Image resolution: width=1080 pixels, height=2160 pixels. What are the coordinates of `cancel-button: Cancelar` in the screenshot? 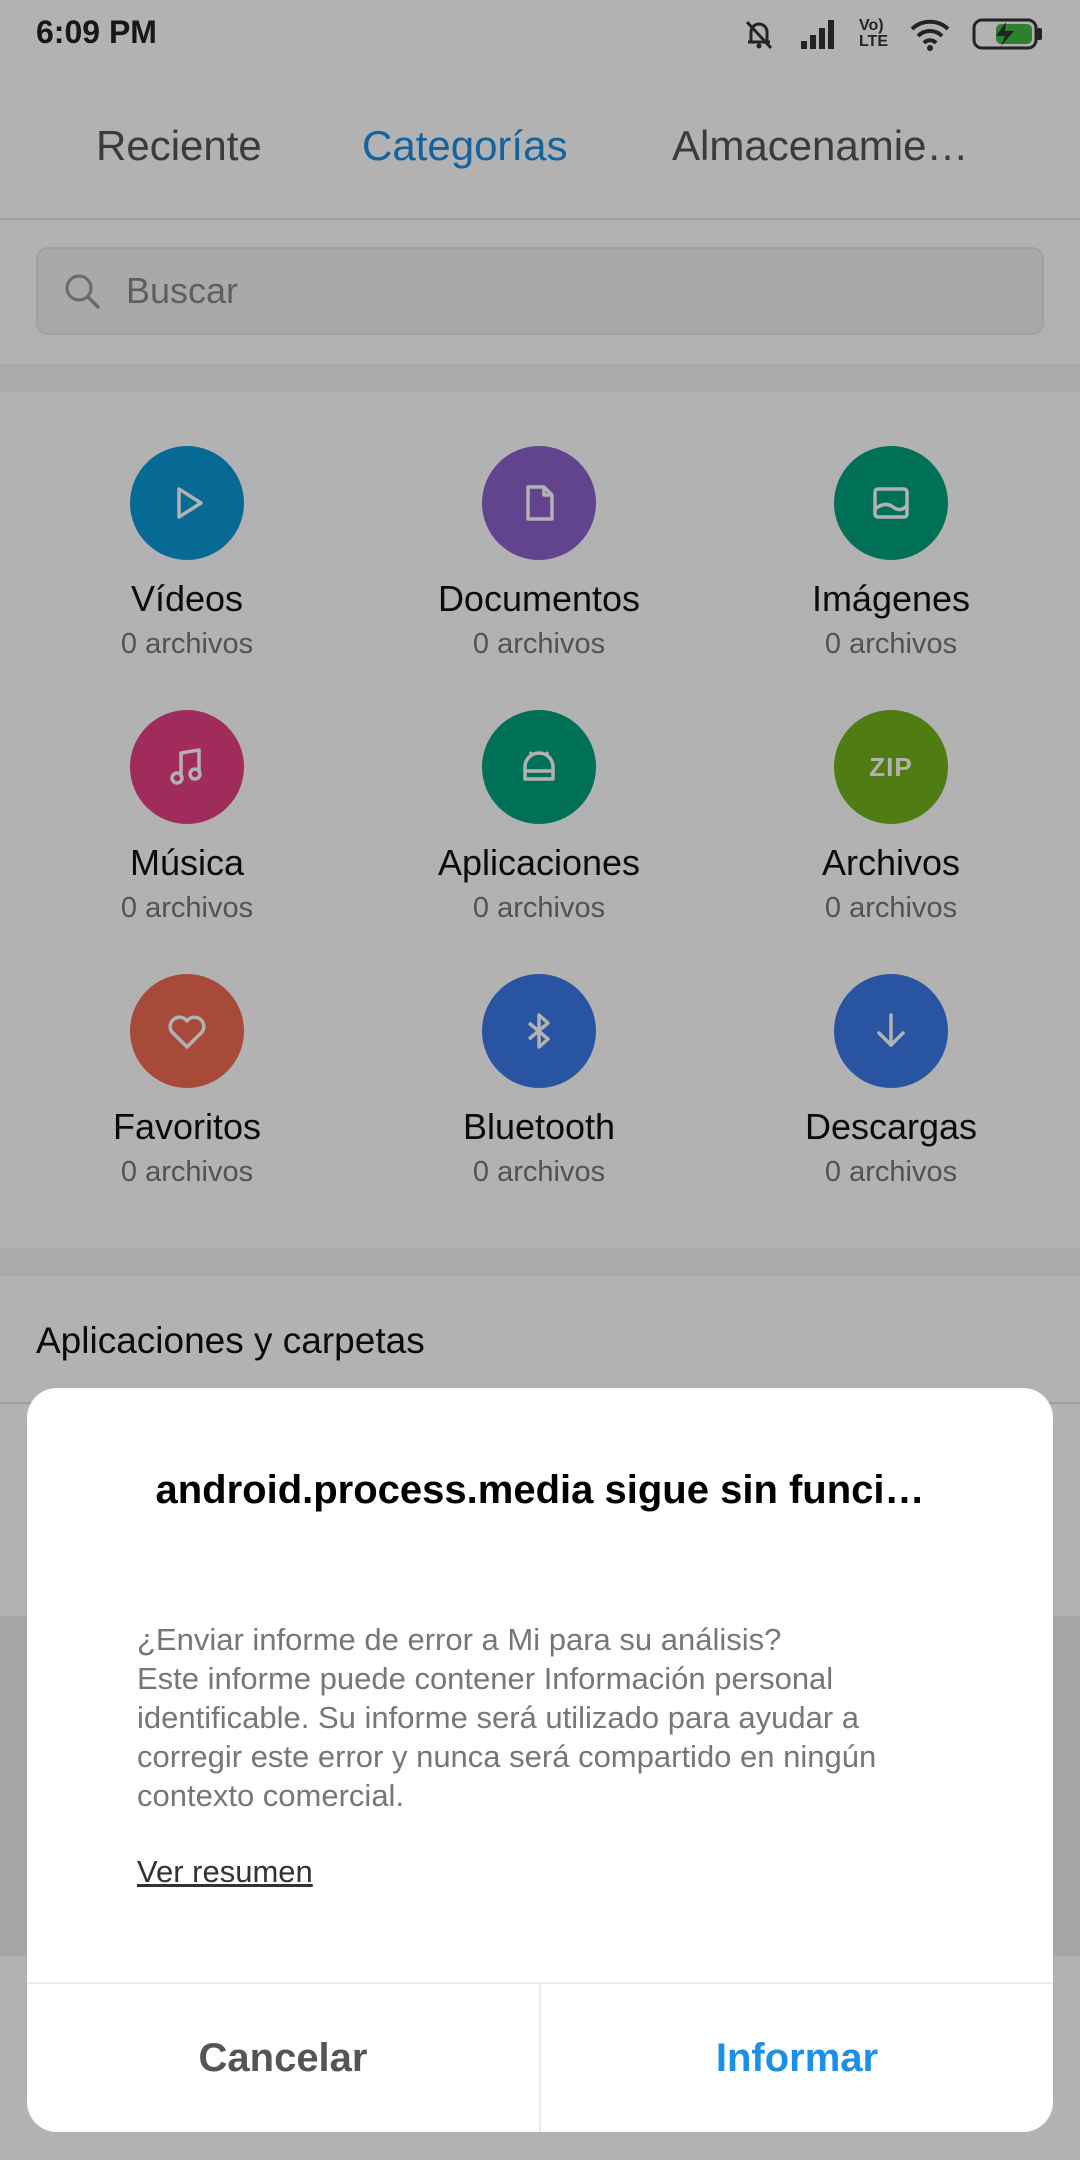 It's located at (284, 2058).